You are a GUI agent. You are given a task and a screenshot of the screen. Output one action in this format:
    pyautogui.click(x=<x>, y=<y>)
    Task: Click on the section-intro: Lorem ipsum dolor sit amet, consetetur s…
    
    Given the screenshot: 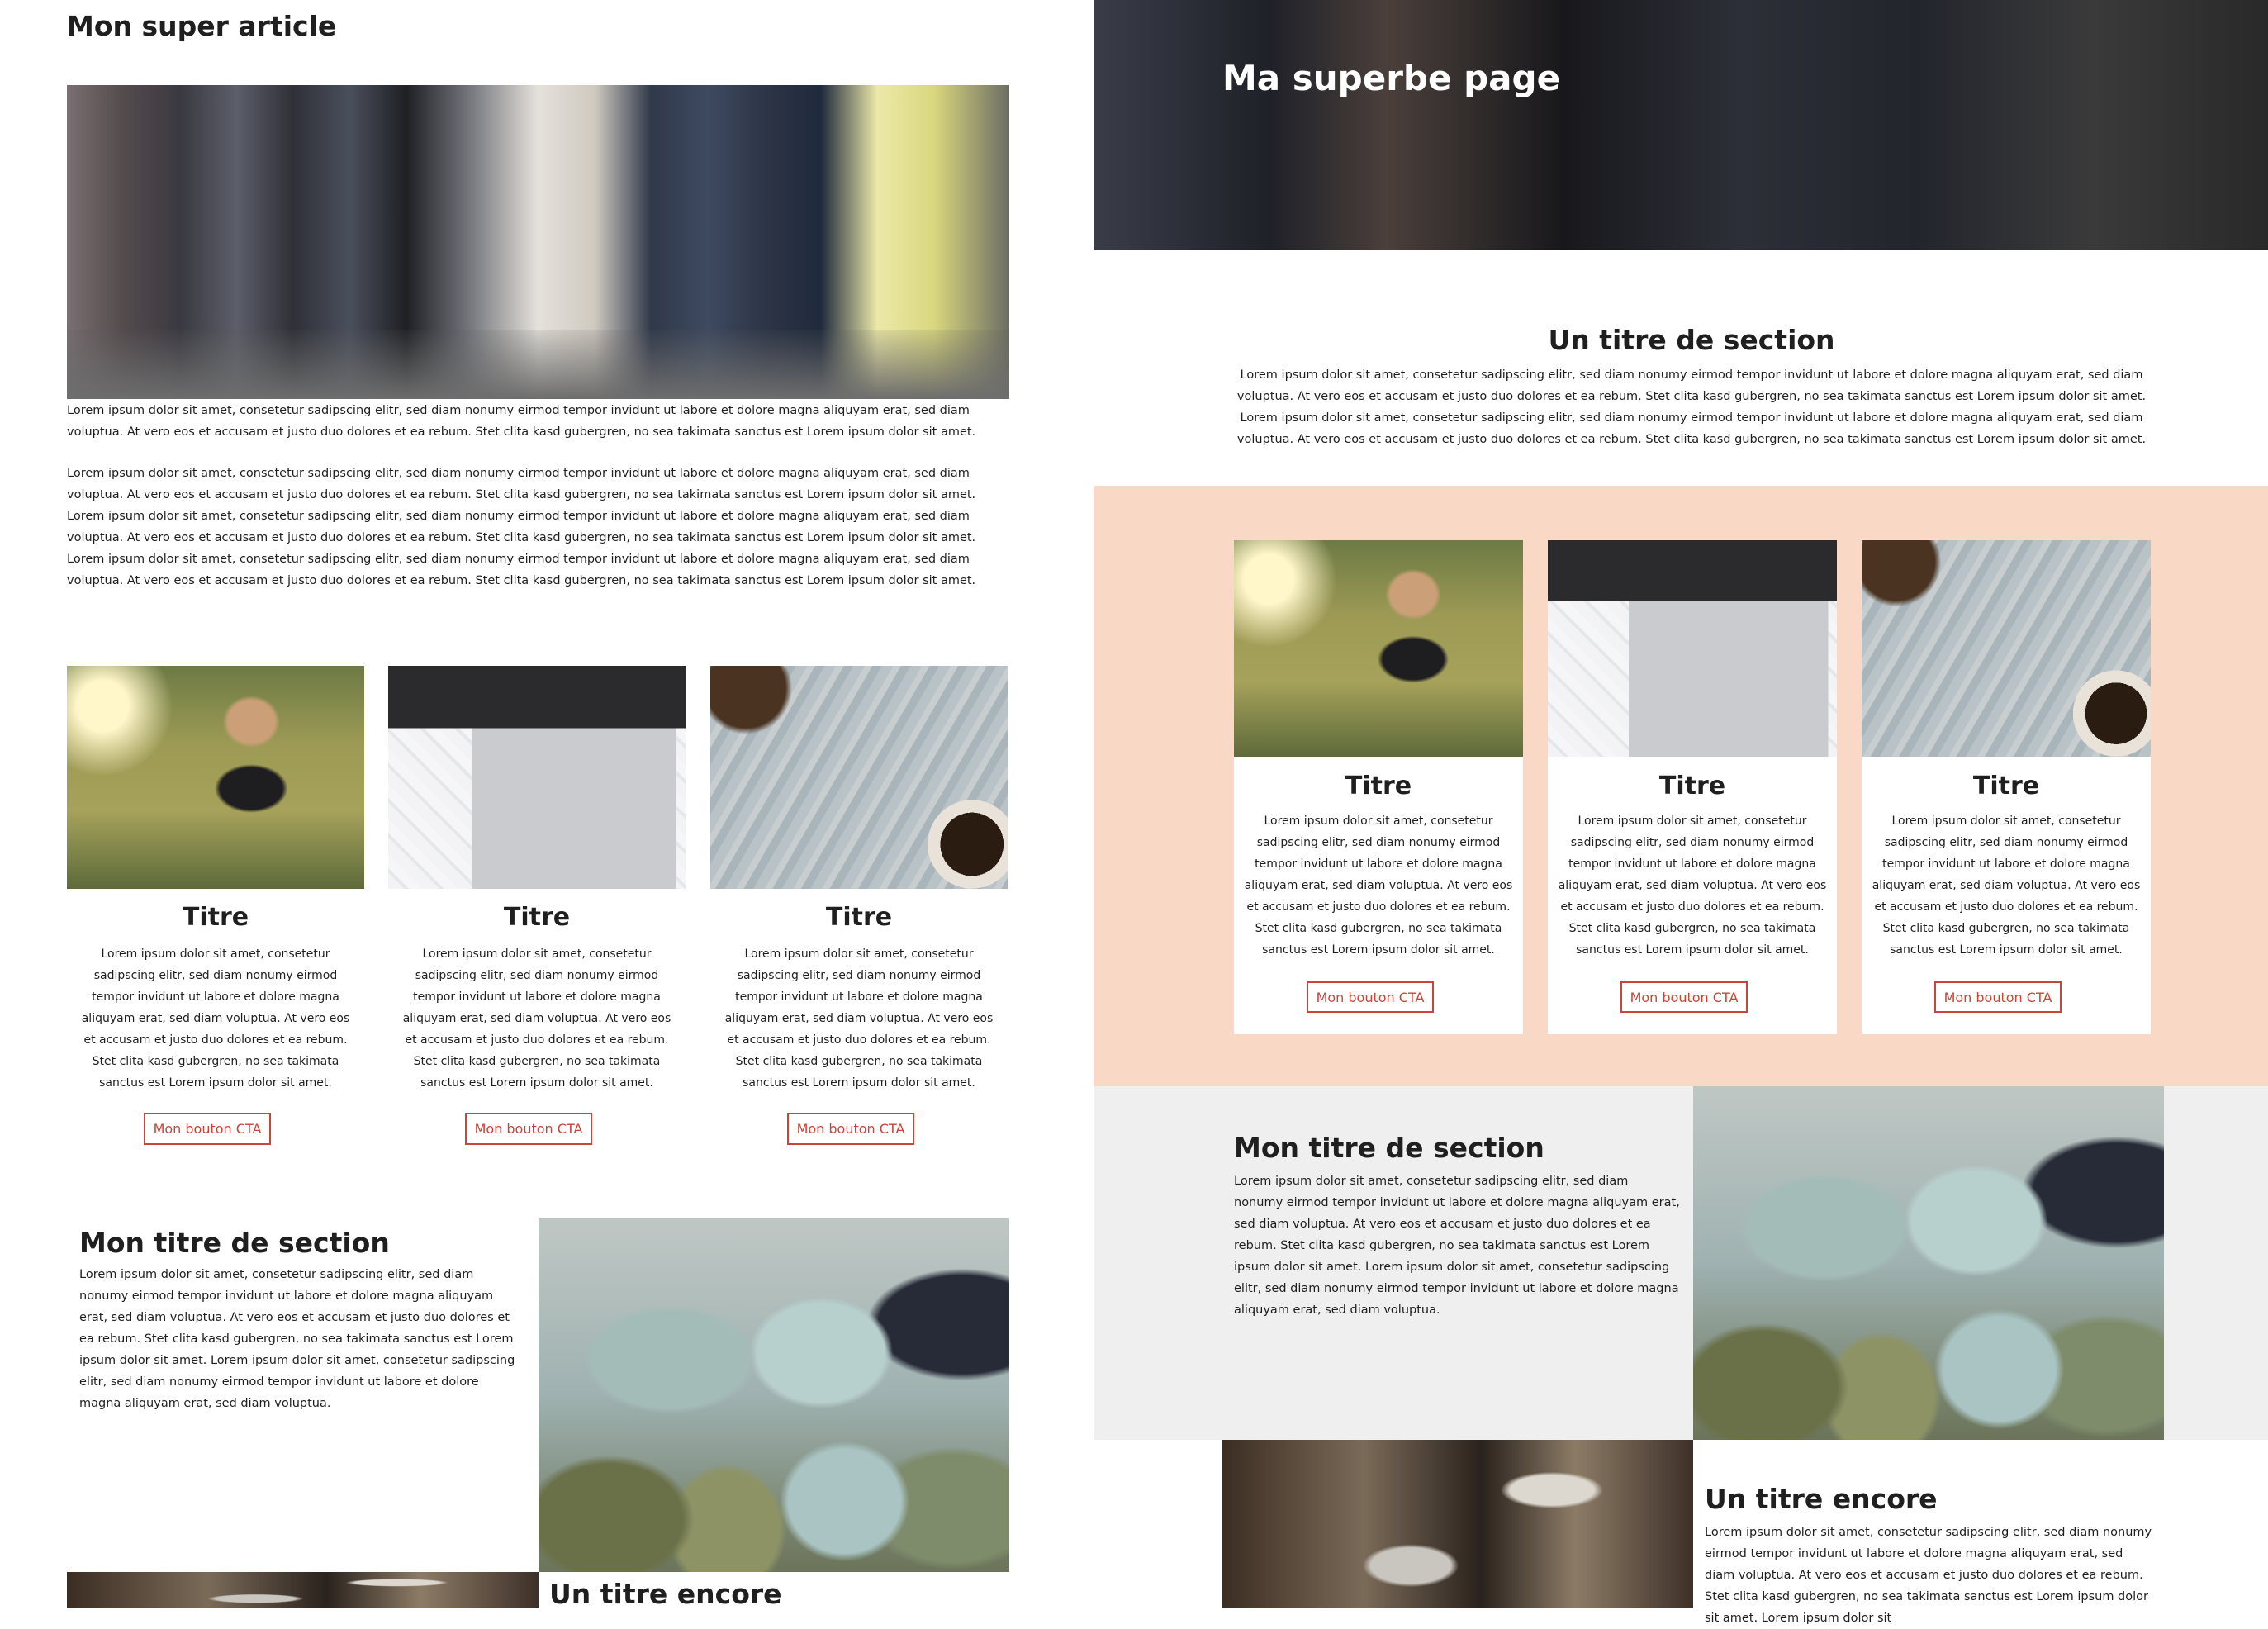 What is the action you would take?
    pyautogui.click(x=1691, y=407)
    